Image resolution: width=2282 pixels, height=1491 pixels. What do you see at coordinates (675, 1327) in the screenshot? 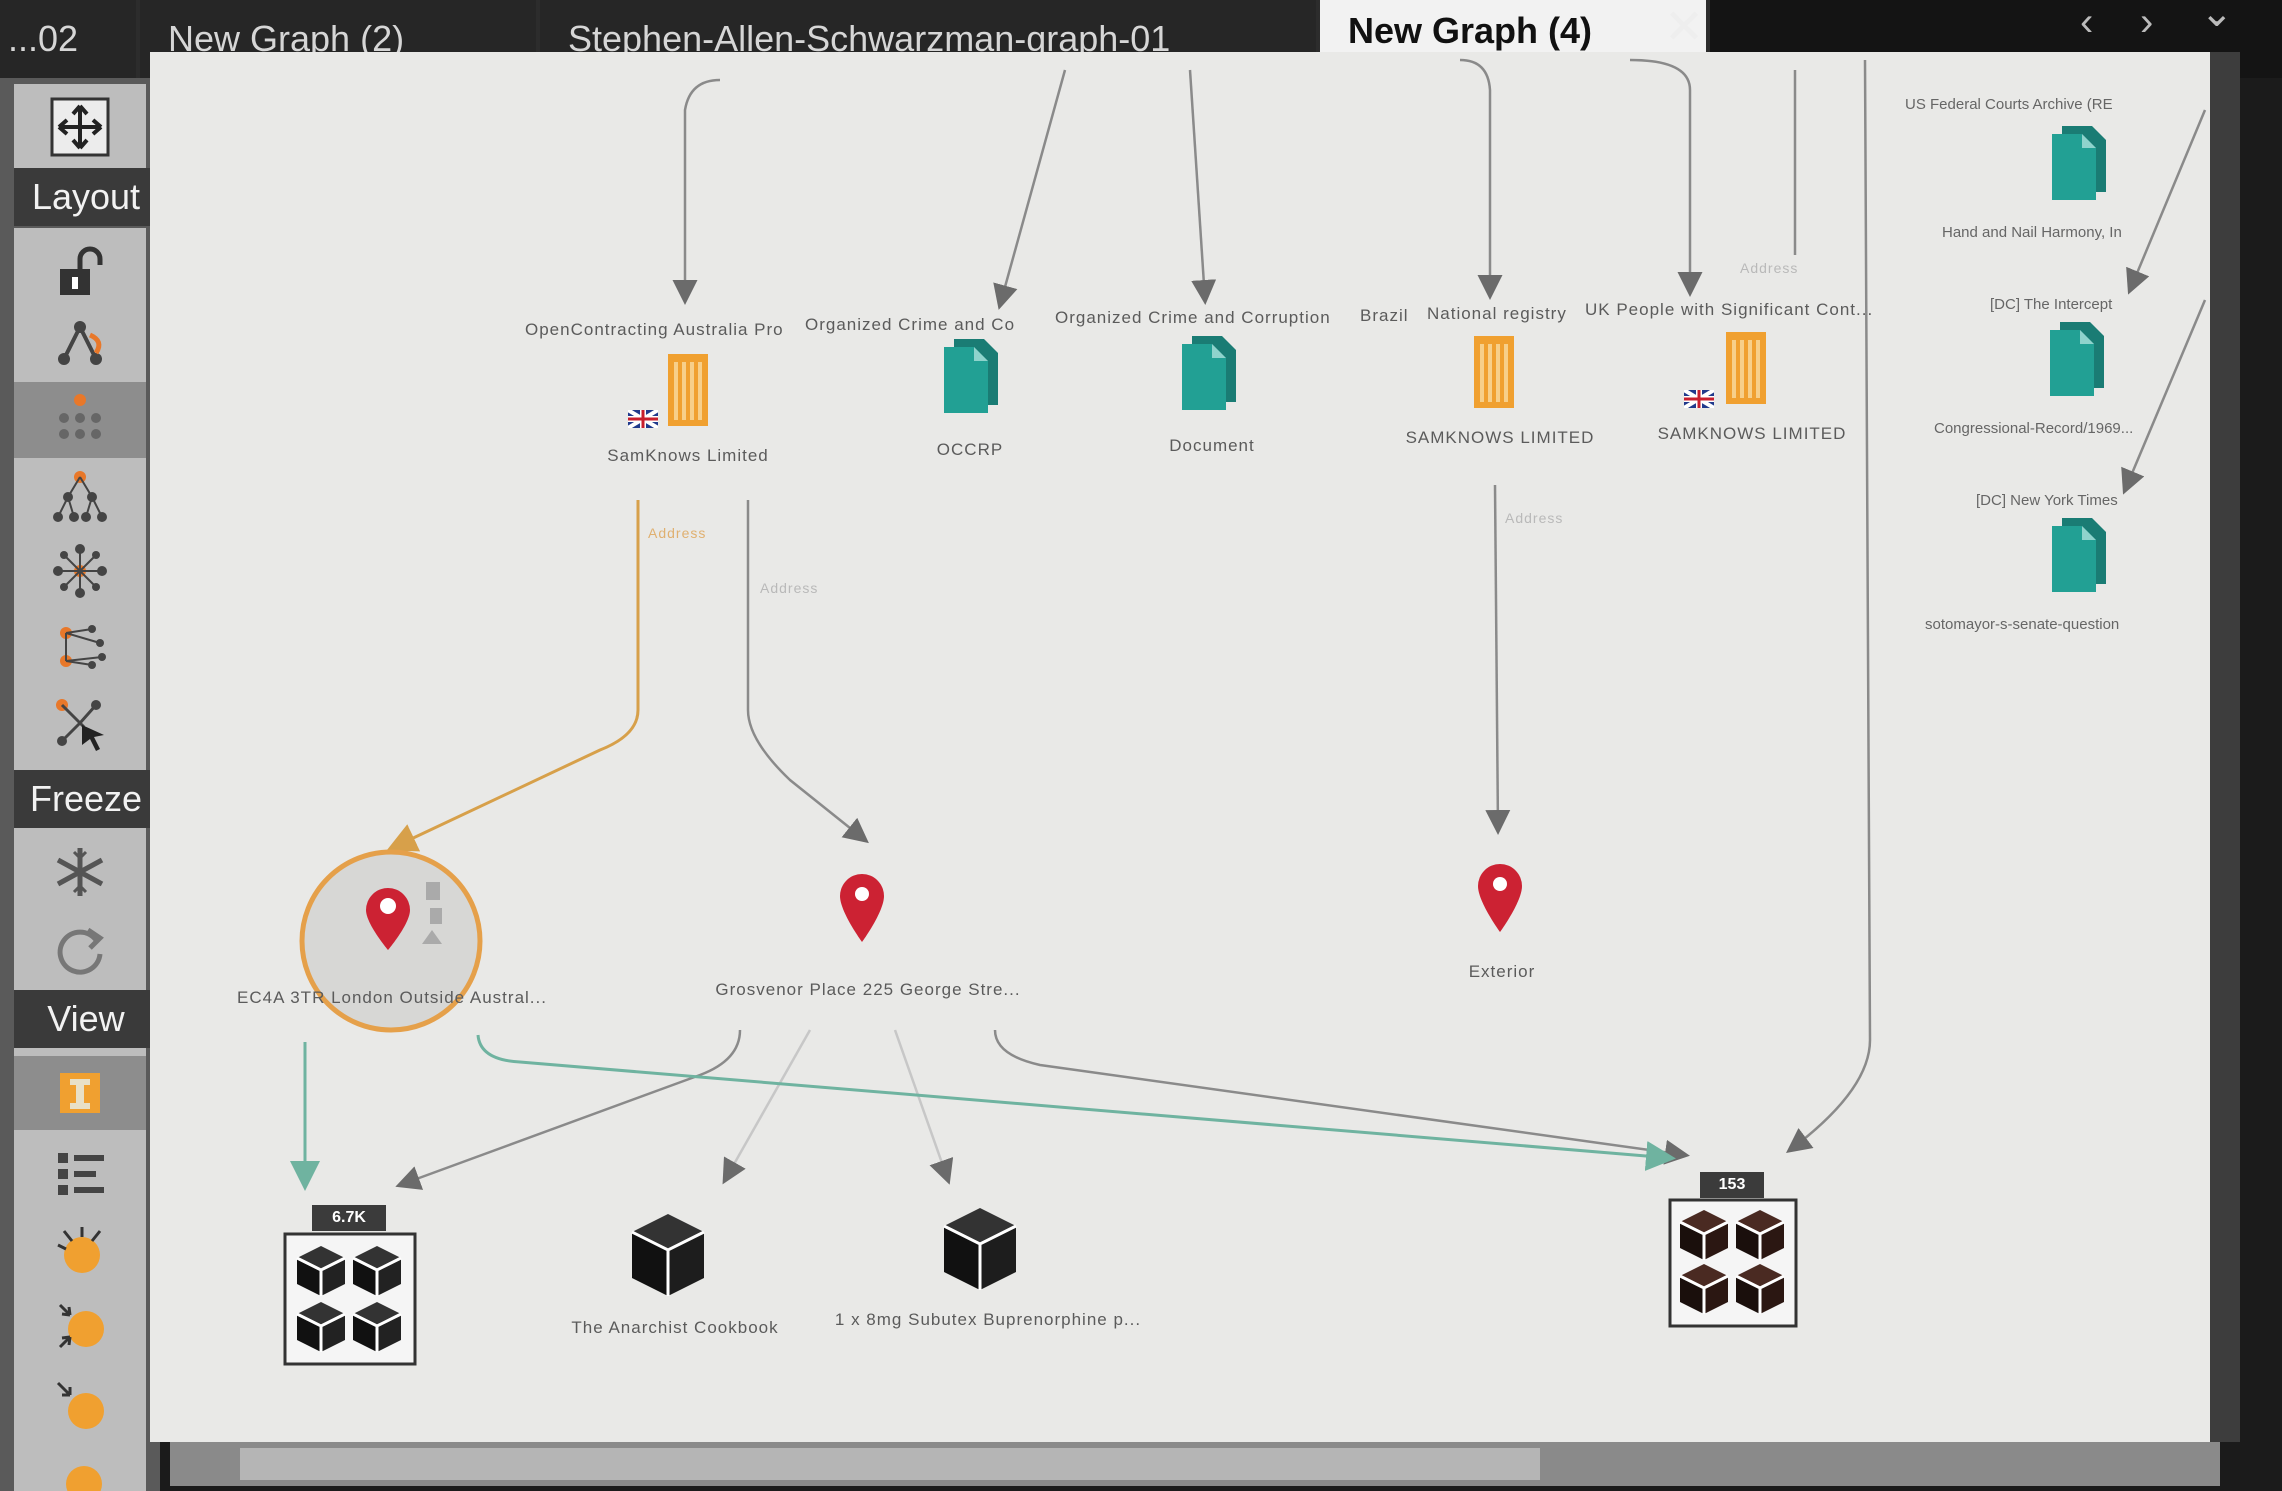
I see `node-label: The Anarchist Cookbook` at bounding box center [675, 1327].